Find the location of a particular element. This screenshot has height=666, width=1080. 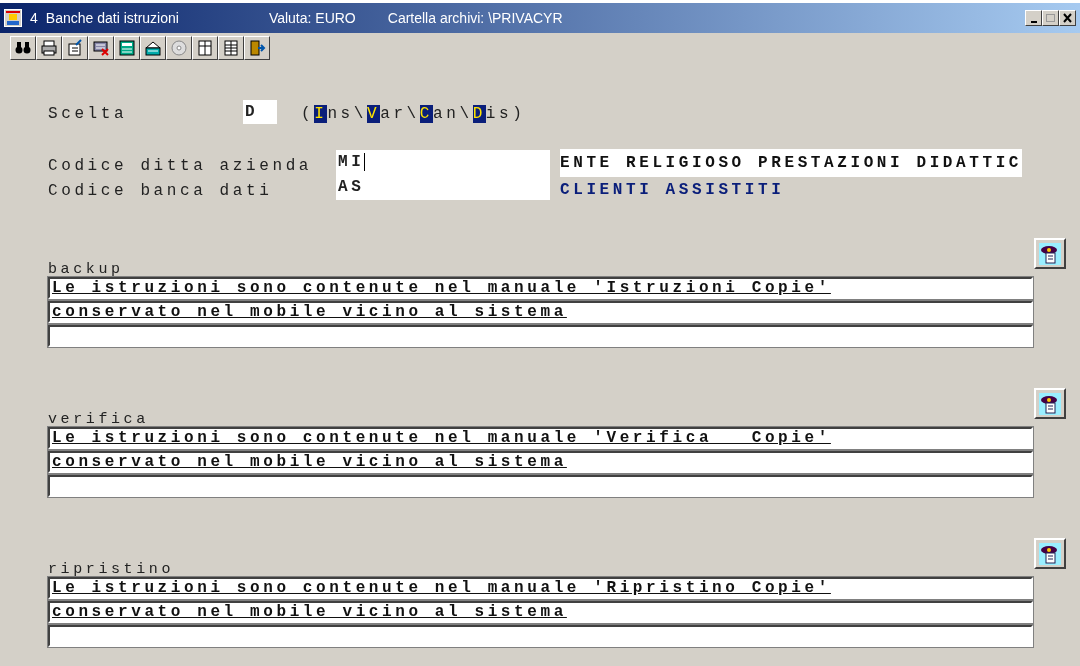

keyboard-delete-icon is located at coordinates (101, 48).